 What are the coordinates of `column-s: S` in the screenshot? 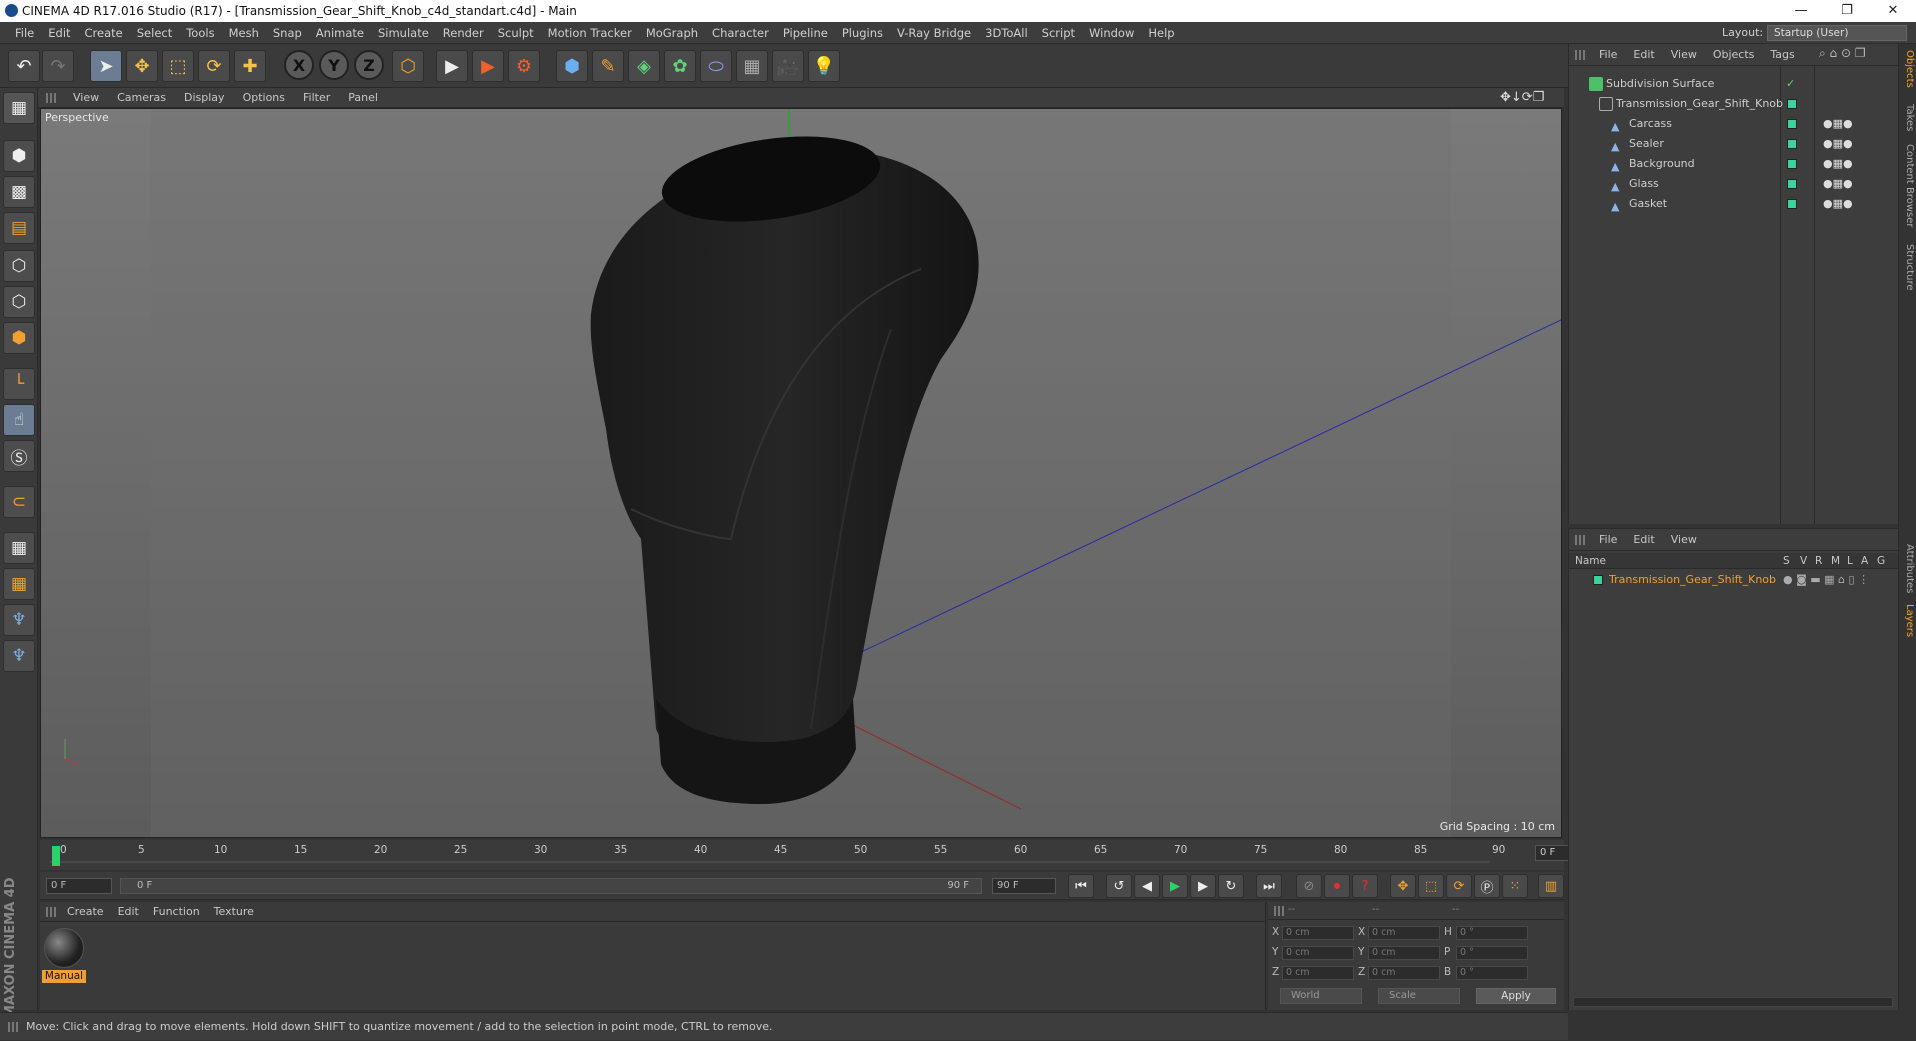 It's located at (1786, 561).